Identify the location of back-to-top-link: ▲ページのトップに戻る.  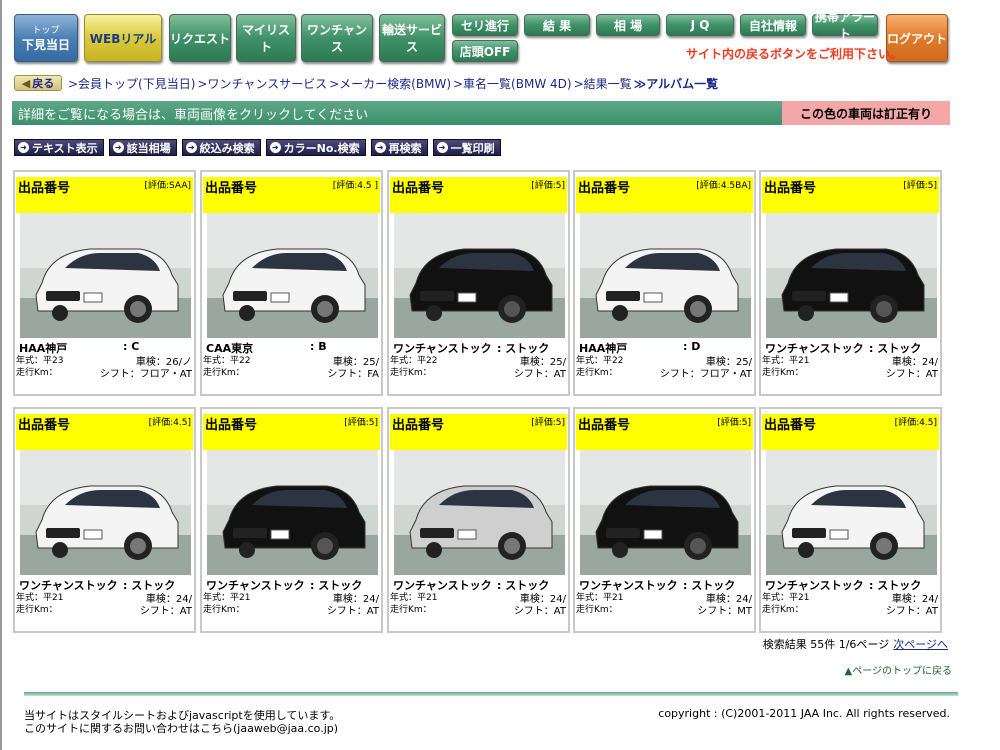
(899, 669).